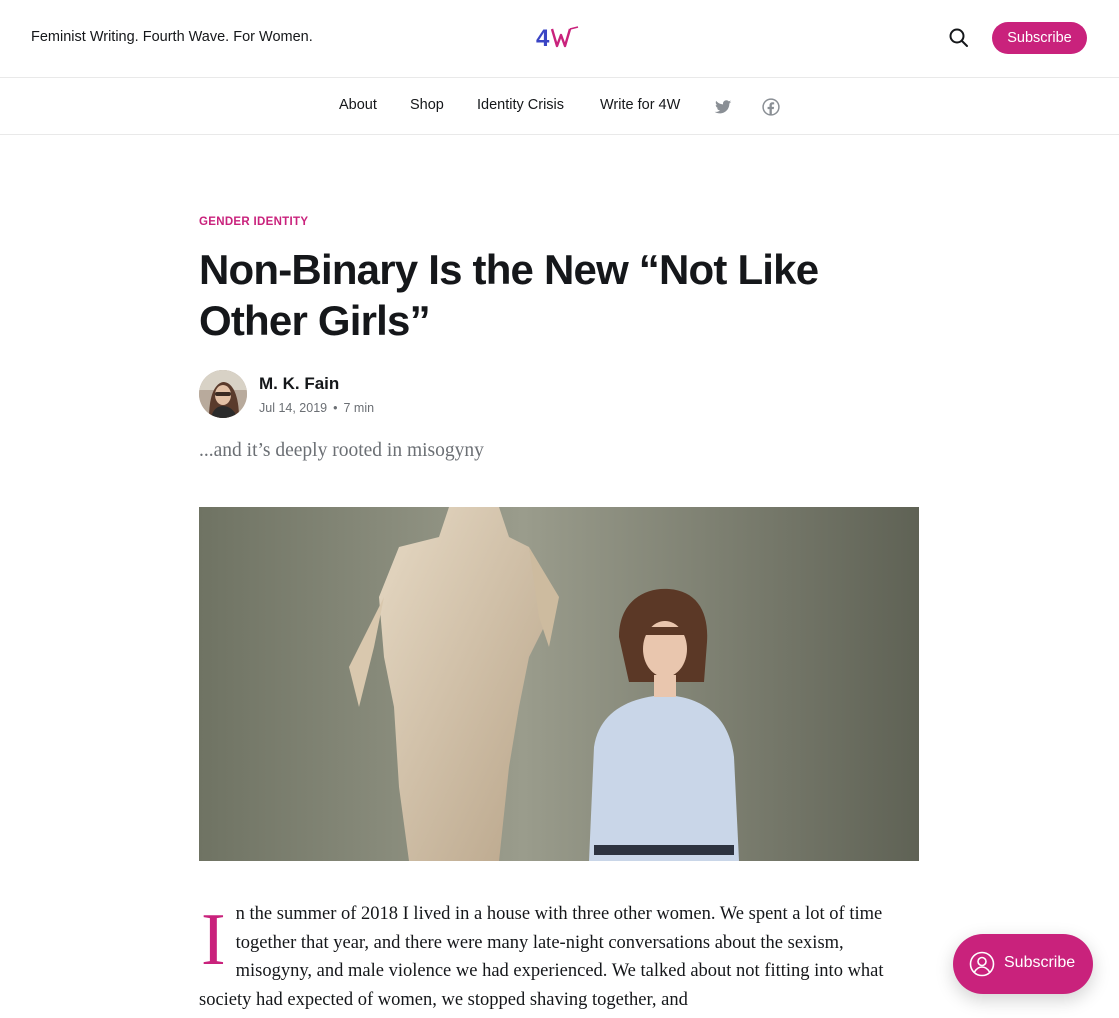  Describe the element at coordinates (959, 38) in the screenshot. I see `search-icon` at that location.